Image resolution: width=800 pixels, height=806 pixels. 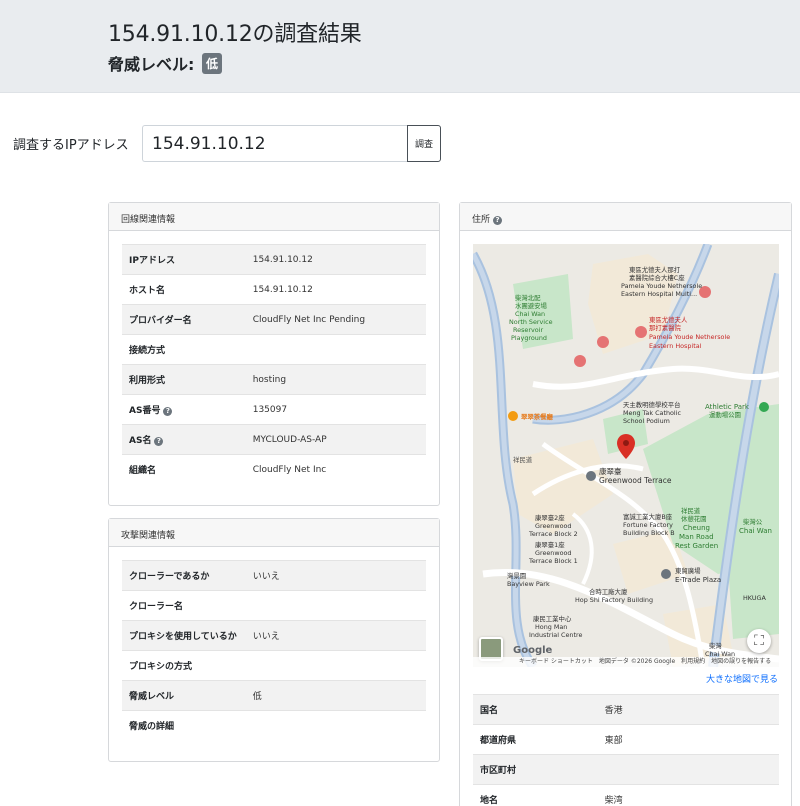 I want to click on row-key-label: ホスト名, so click(x=147, y=291).